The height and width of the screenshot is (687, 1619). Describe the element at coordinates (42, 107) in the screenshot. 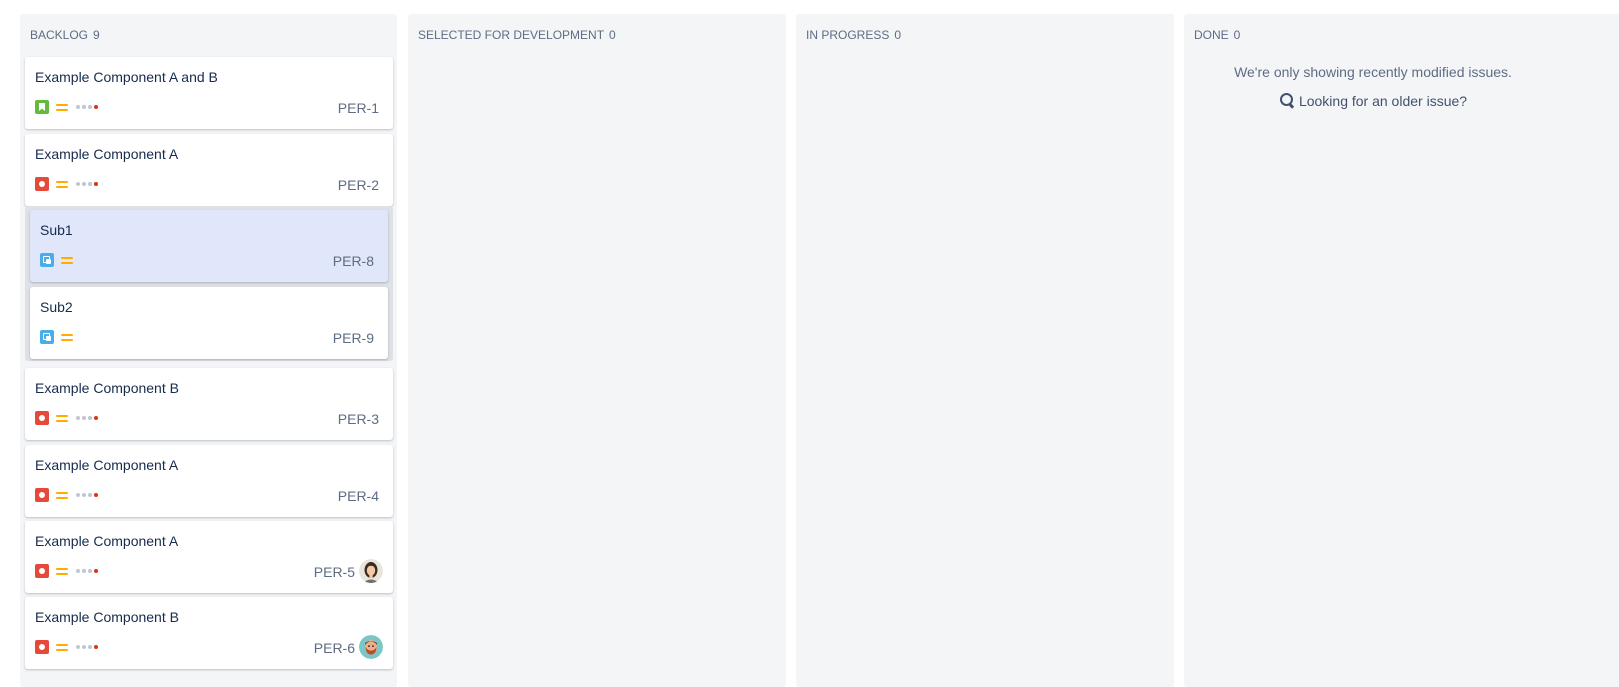

I see `story-icon` at that location.